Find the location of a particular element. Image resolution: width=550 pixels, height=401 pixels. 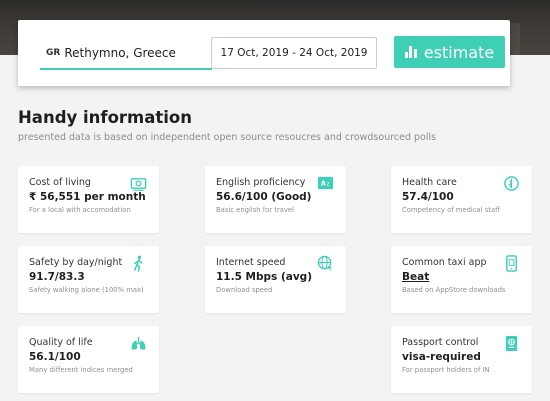

card-note: Many different indices merged is located at coordinates (81, 370).